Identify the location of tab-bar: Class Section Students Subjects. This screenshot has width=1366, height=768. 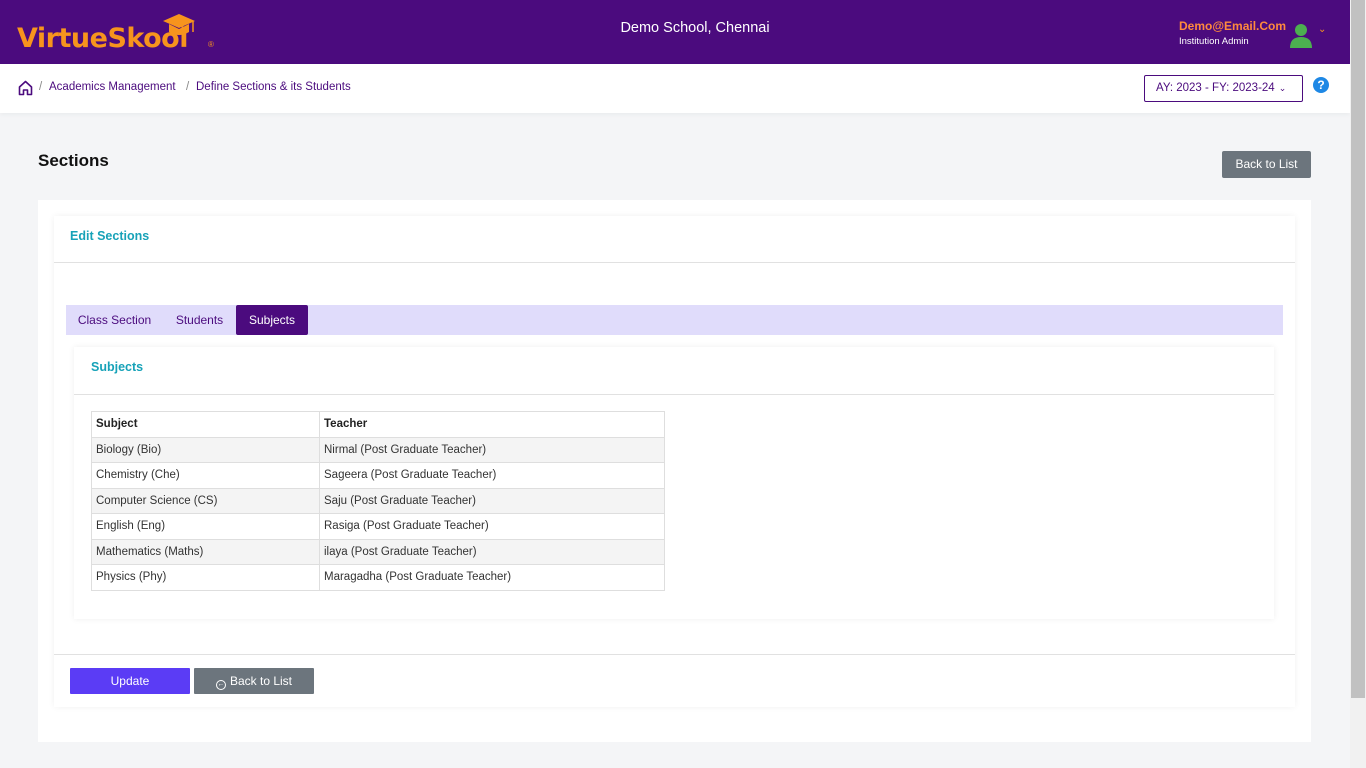
(674, 320).